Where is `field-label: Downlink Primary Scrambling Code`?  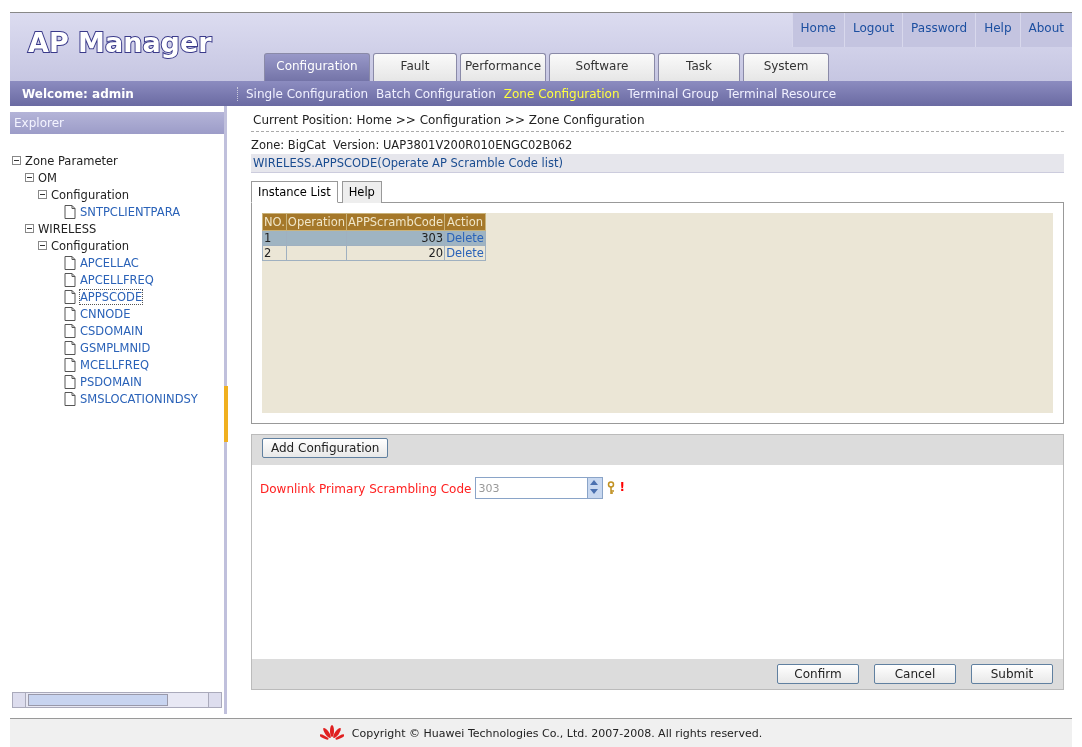
field-label: Downlink Primary Scrambling Code is located at coordinates (366, 488).